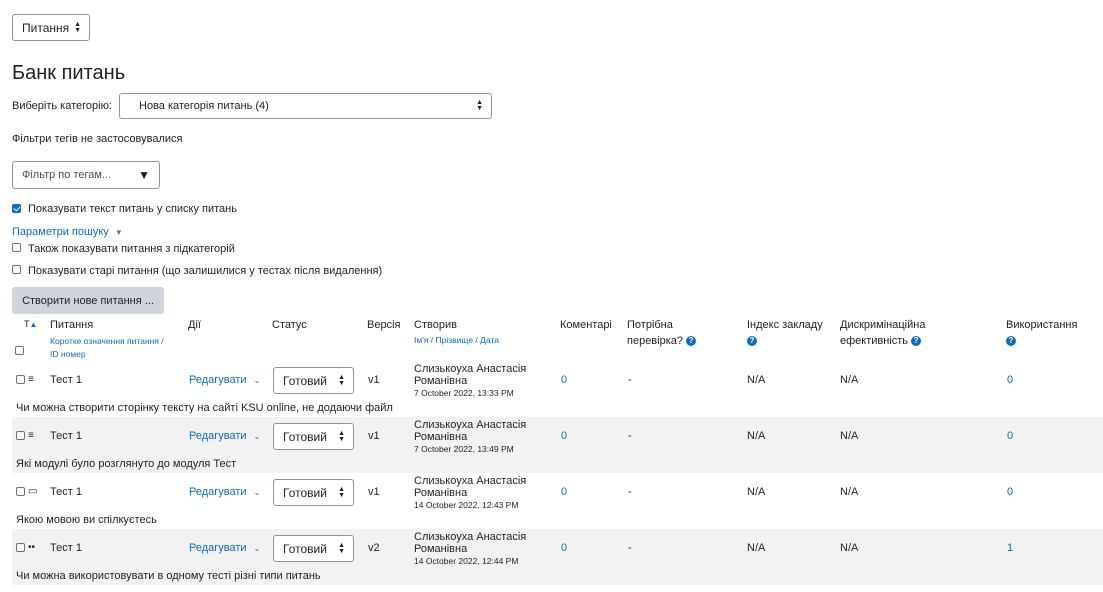 The width and height of the screenshot is (1103, 592). Describe the element at coordinates (464, 449) in the screenshot. I see `creator-date: 7 October 2022, 13:49 PM` at that location.